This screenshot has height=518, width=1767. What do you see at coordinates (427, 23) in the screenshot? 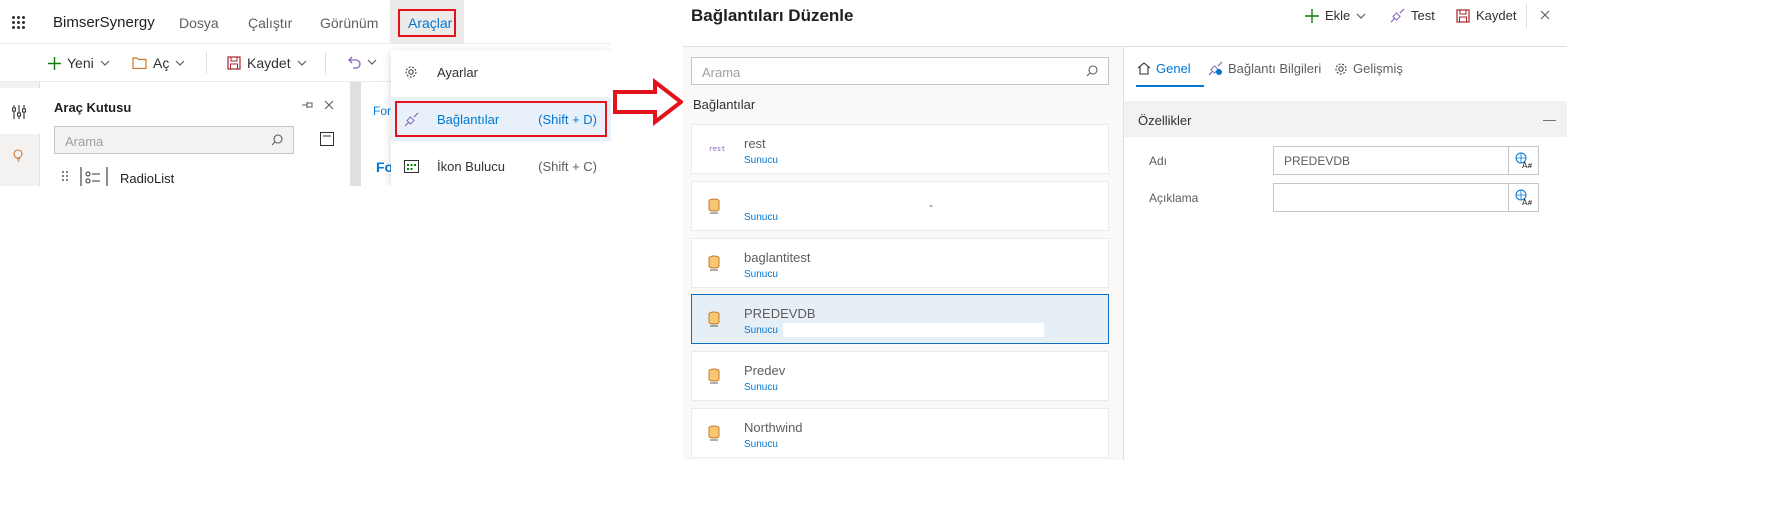
I see `highlight-box-araclar` at bounding box center [427, 23].